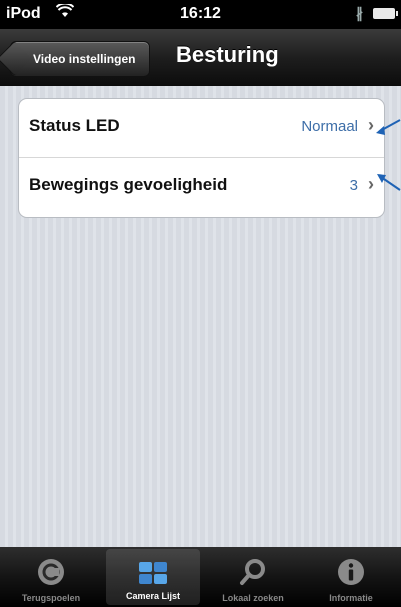 This screenshot has width=401, height=607. I want to click on tab-label: Camera Lijst, so click(153, 596).